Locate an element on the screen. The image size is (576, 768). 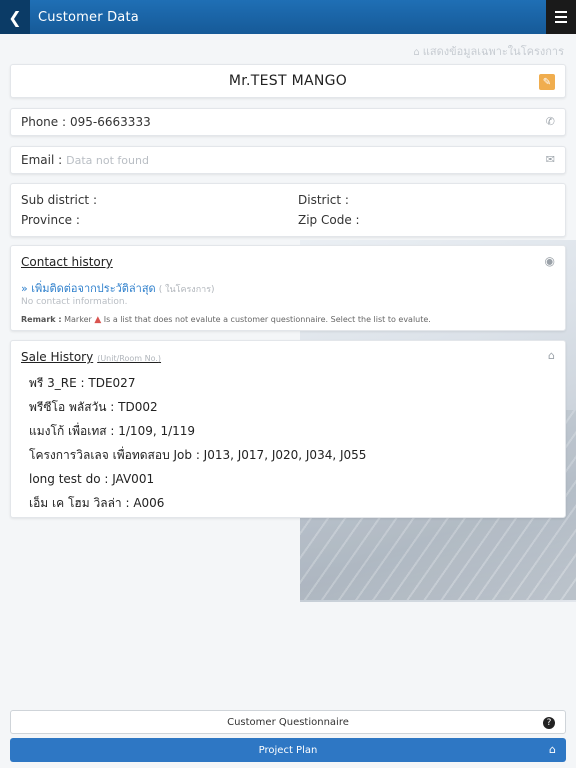
menu-button is located at coordinates (561, 17).